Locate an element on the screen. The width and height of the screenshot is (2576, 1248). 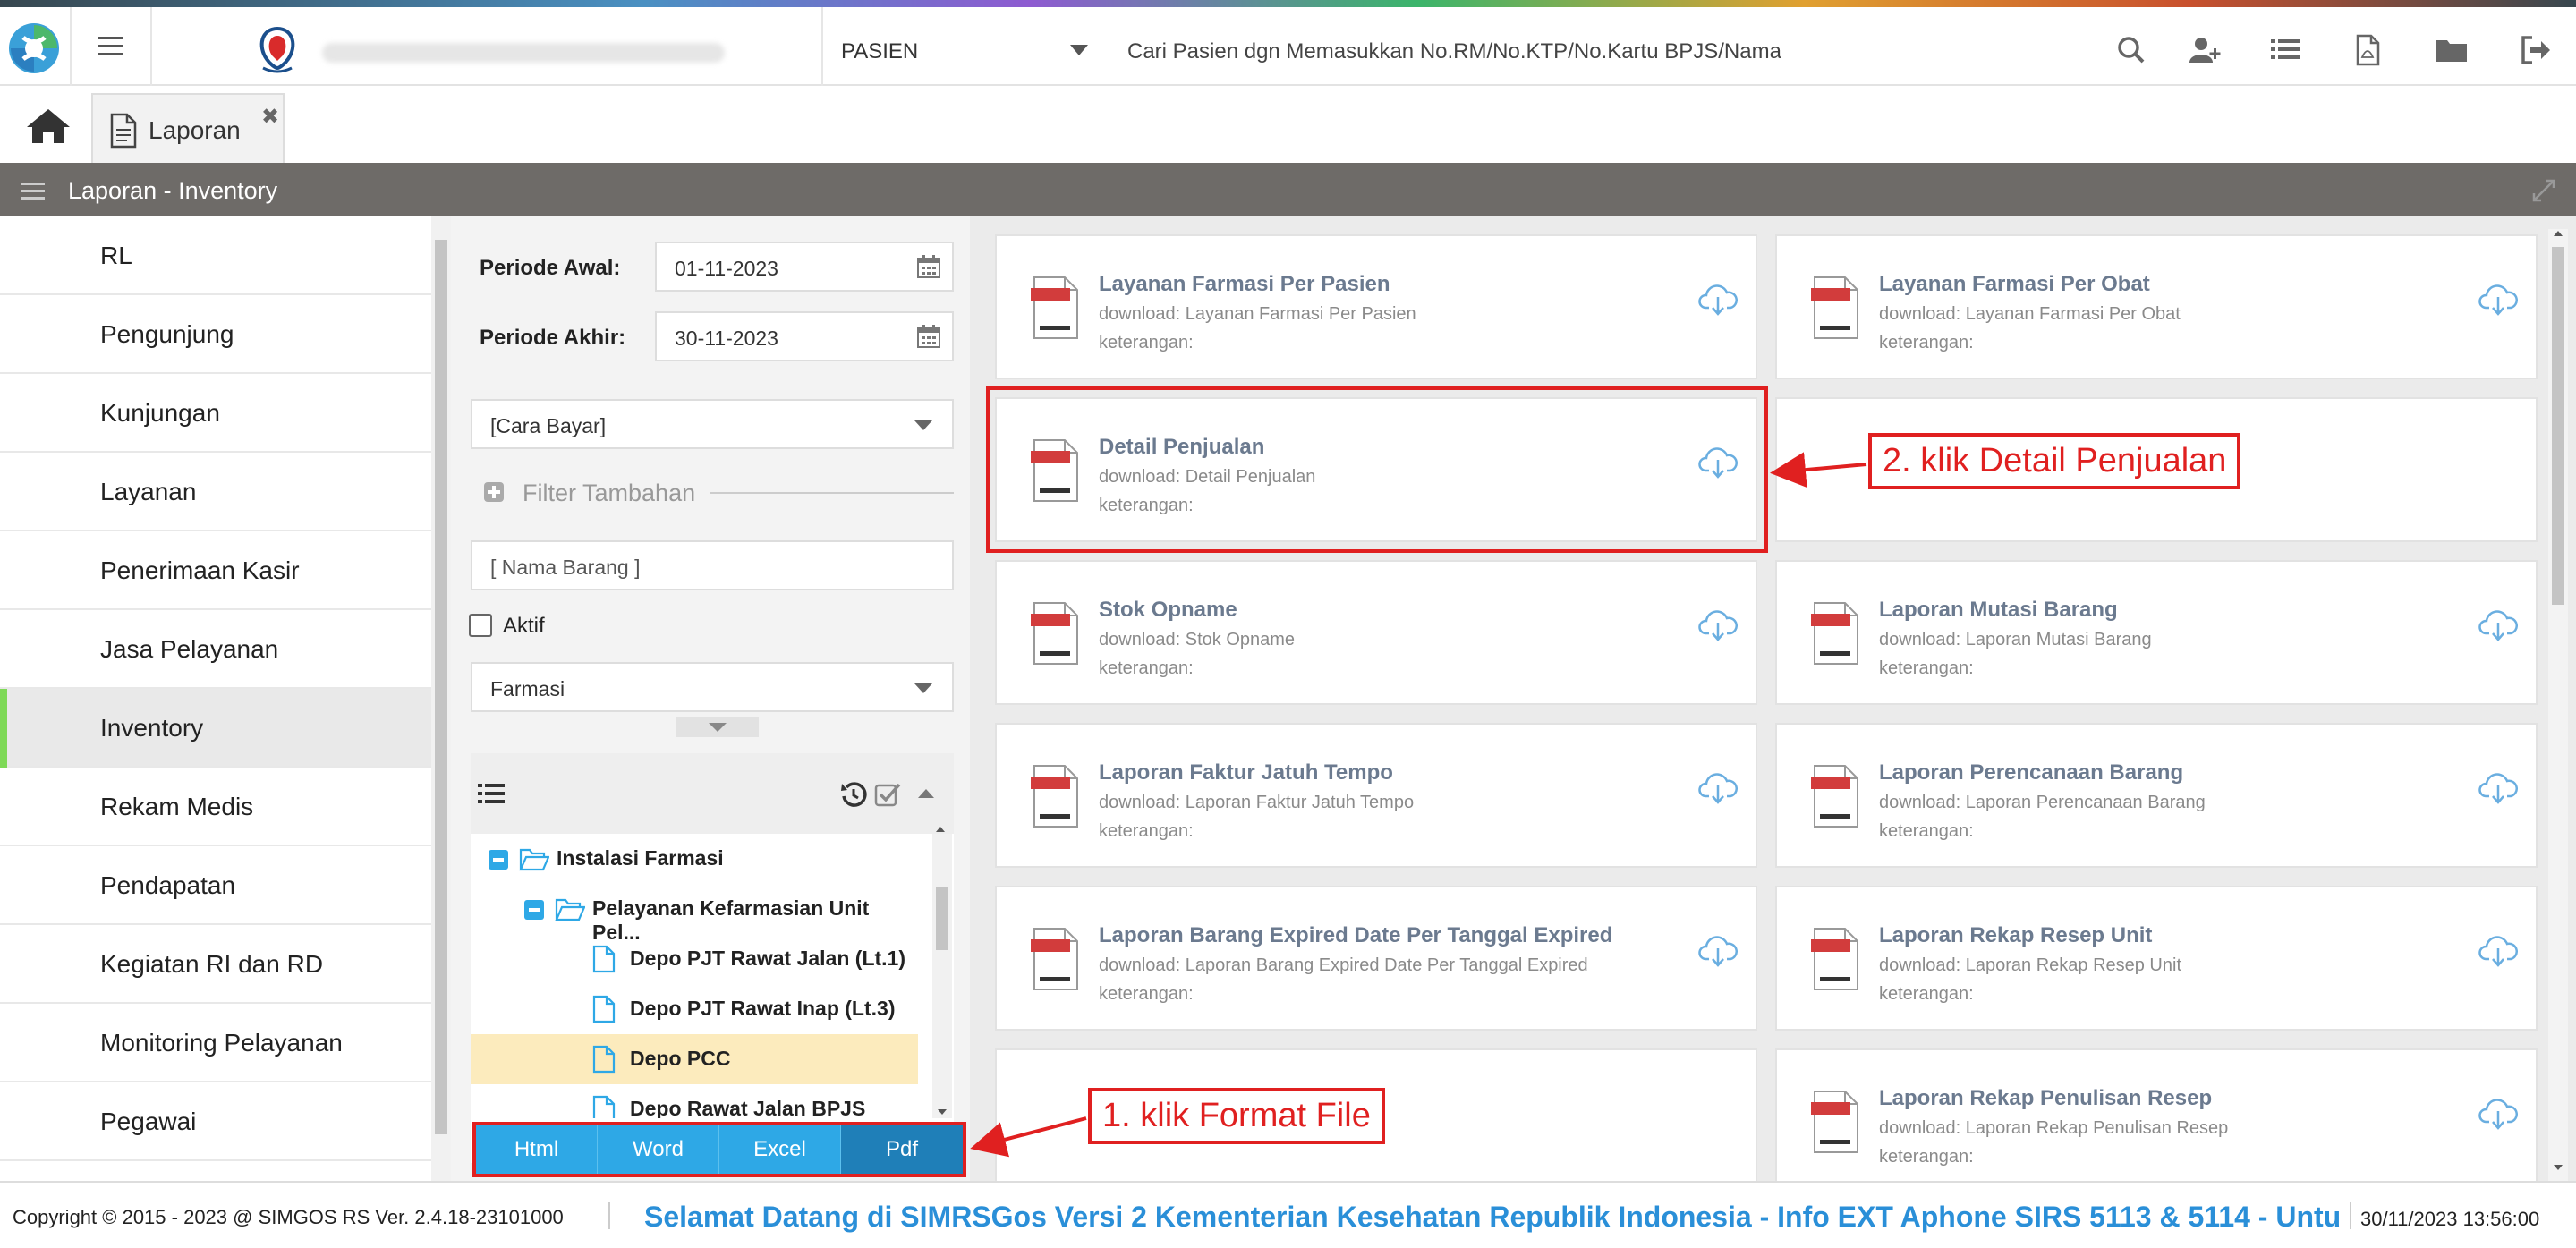
sidebar-scrollbar is located at coordinates (441, 698).